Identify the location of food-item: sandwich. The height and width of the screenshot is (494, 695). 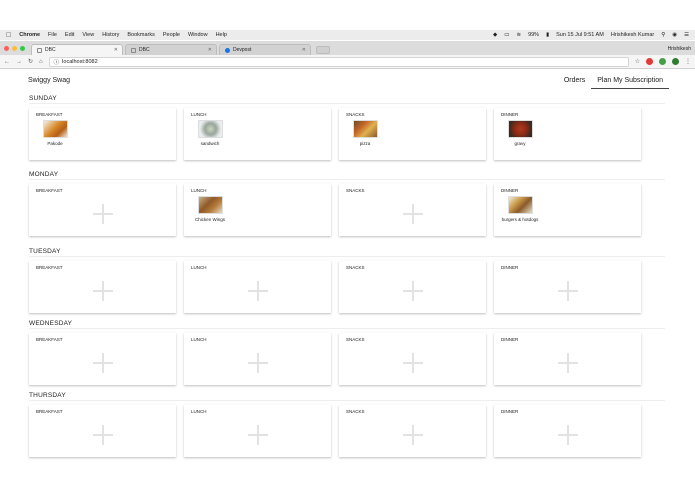
(210, 133).